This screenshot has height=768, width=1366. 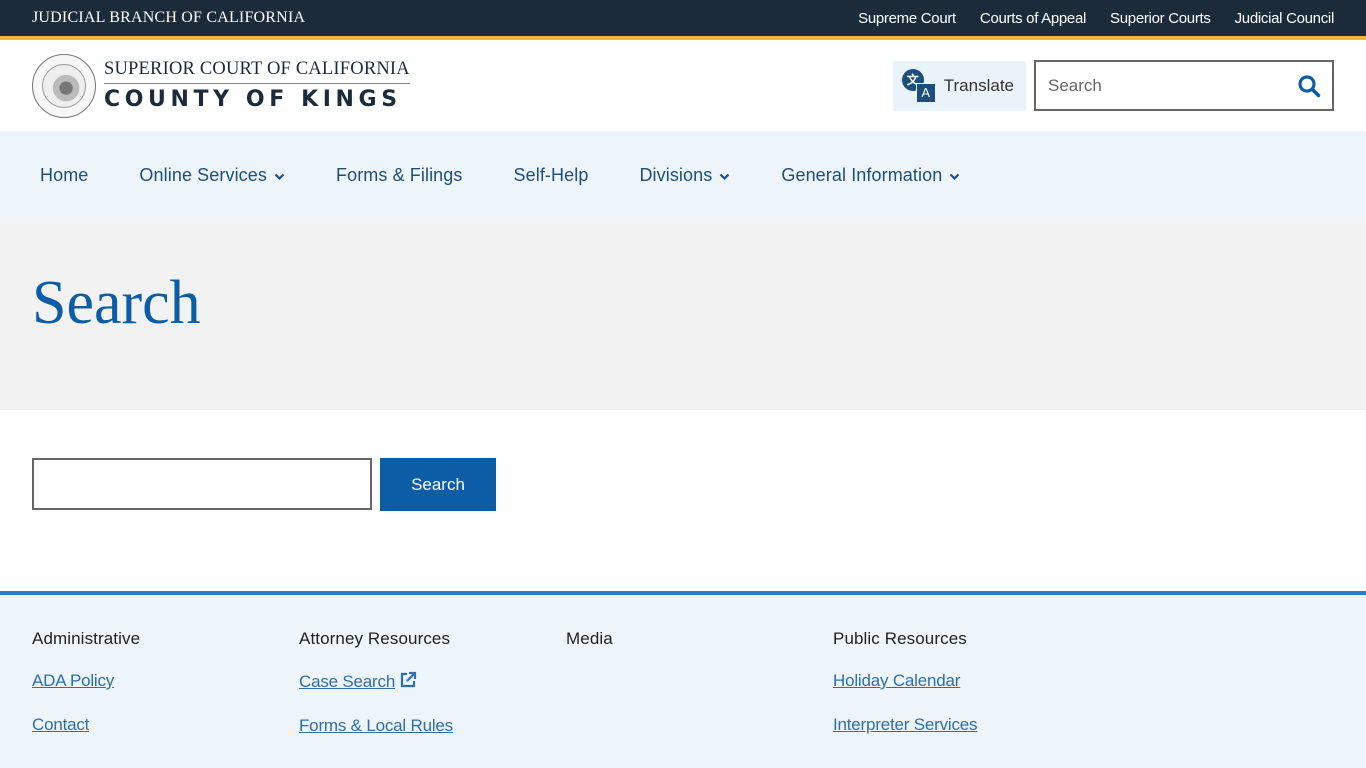 I want to click on footer-link-case-search: Case Search, so click(x=432, y=681).